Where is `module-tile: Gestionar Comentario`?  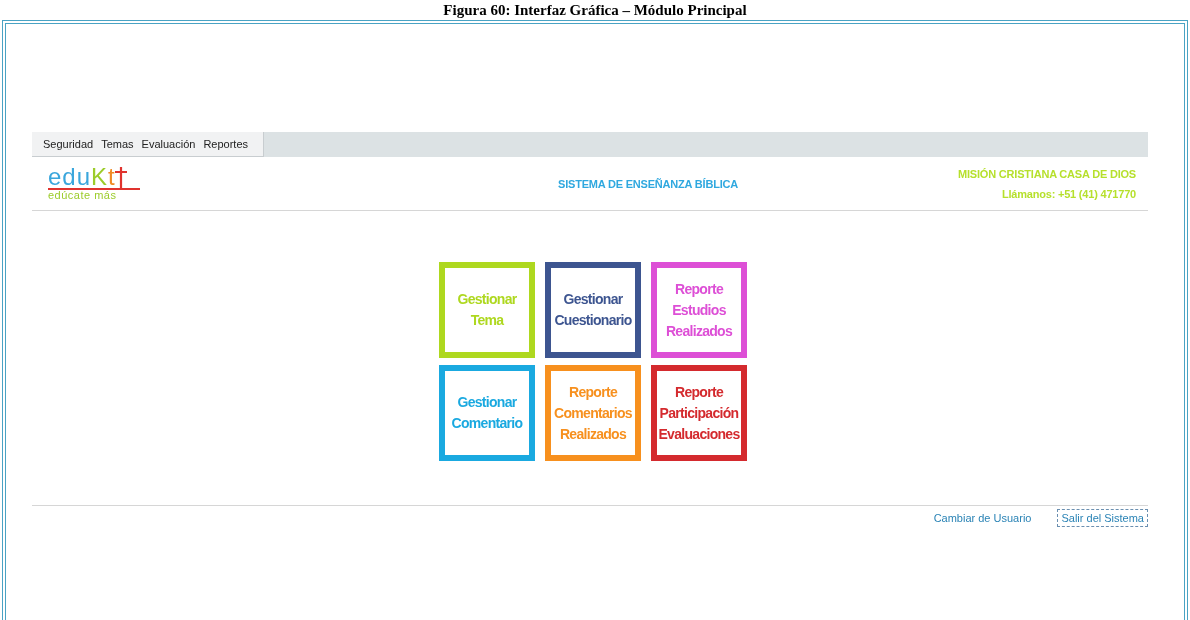 module-tile: Gestionar Comentario is located at coordinates (487, 413).